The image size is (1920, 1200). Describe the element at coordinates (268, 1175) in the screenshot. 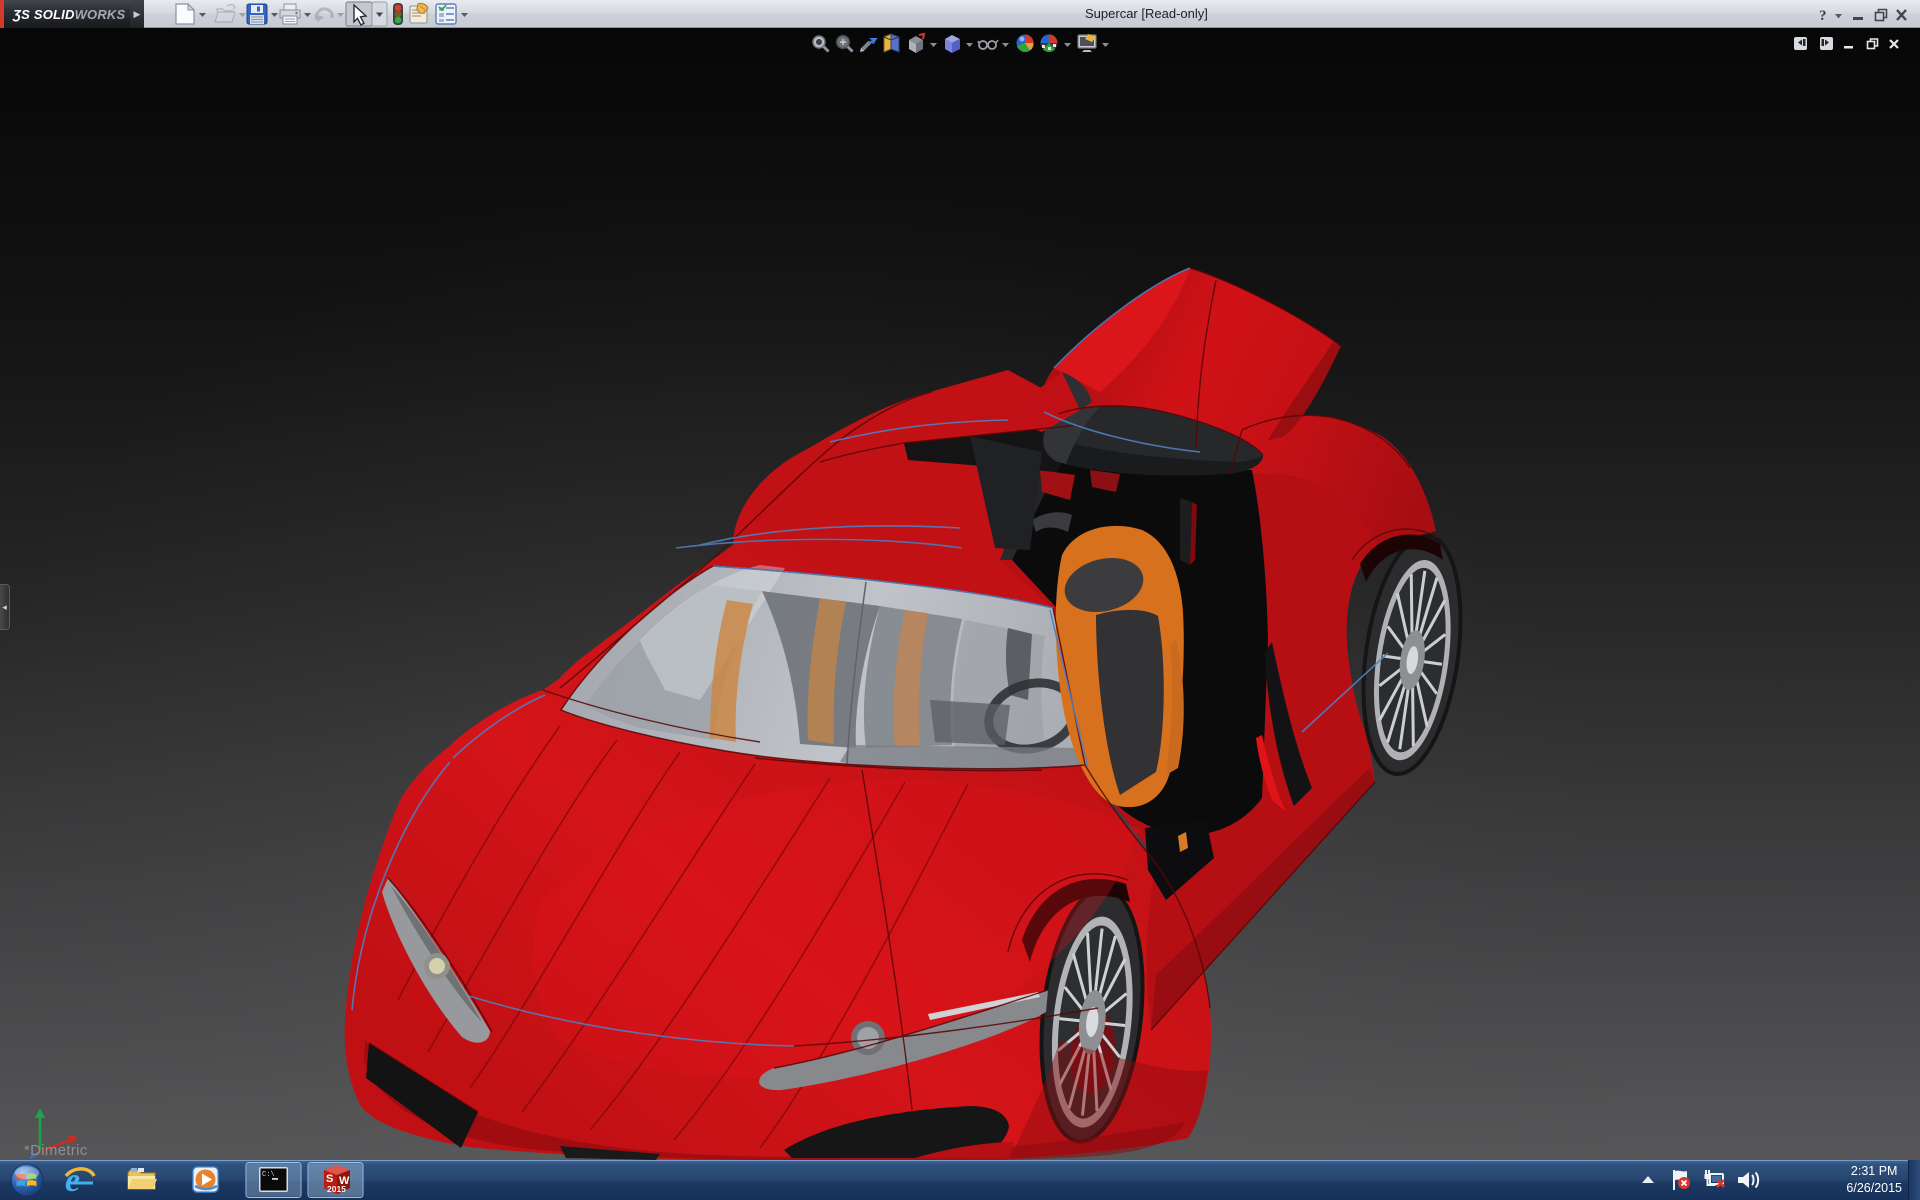

I see `svg-text: C:\` at that location.